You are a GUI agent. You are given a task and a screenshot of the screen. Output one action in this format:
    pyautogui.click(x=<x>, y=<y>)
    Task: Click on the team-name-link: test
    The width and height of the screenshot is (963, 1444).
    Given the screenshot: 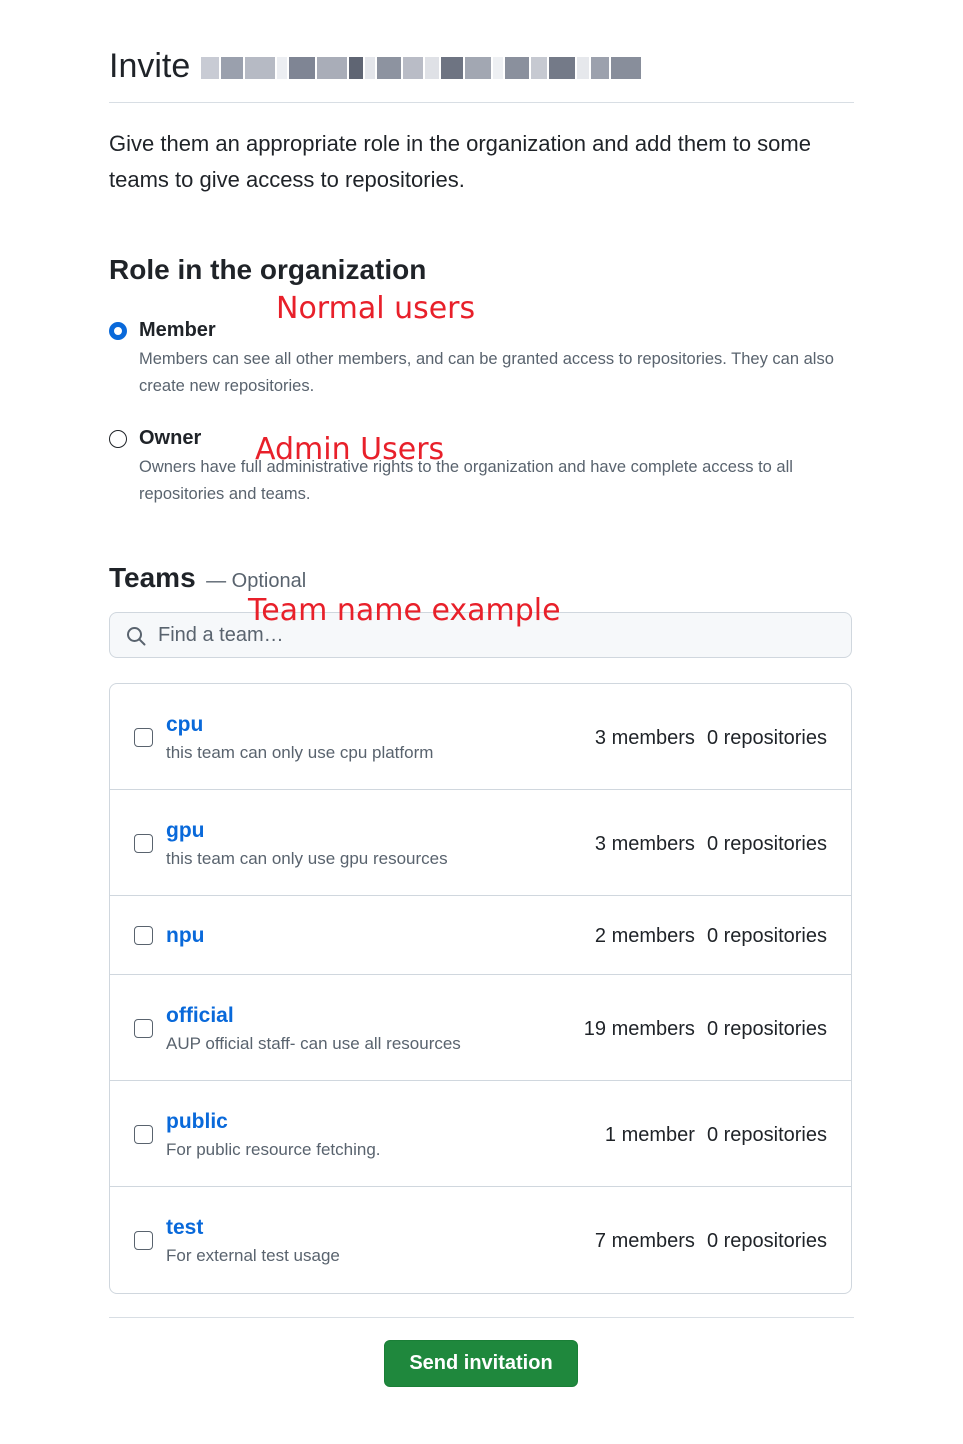 What is the action you would take?
    pyautogui.click(x=184, y=1228)
    